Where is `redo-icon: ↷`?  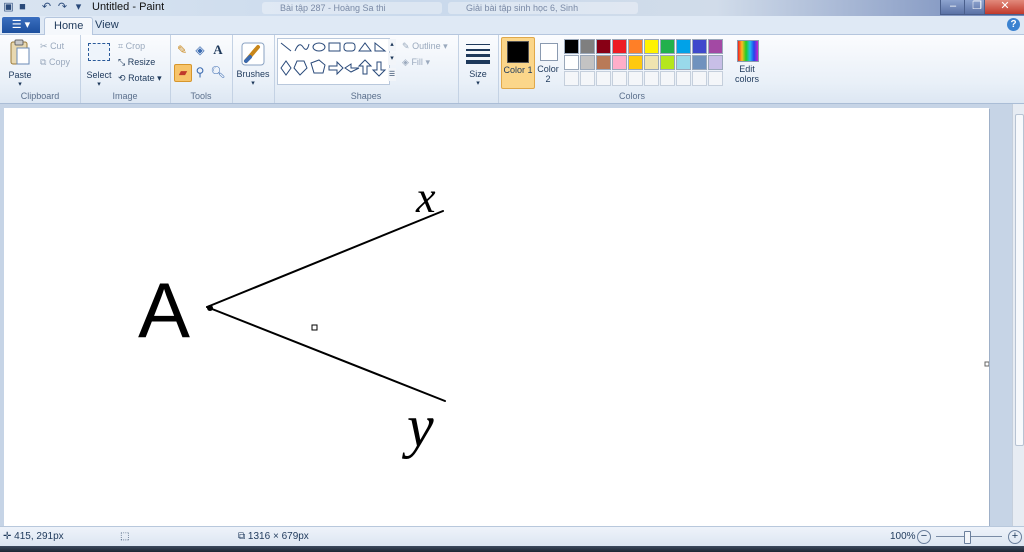 redo-icon: ↷ is located at coordinates (62, 7).